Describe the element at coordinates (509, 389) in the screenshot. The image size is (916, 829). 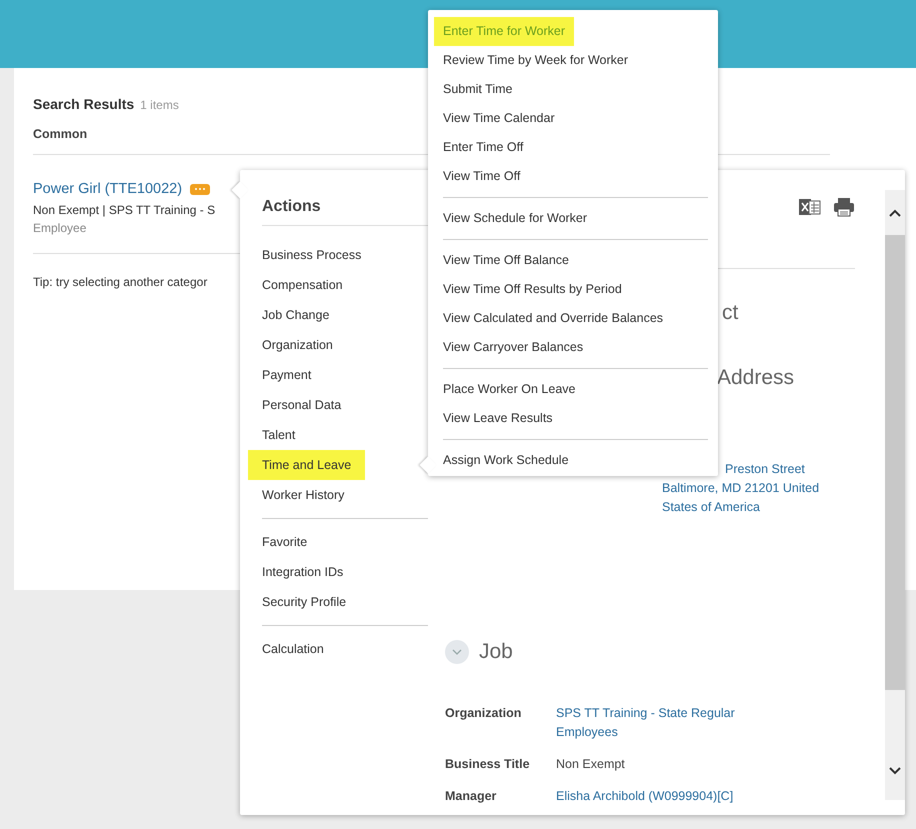
I see `submenu-item: Place Worker On Leave` at that location.